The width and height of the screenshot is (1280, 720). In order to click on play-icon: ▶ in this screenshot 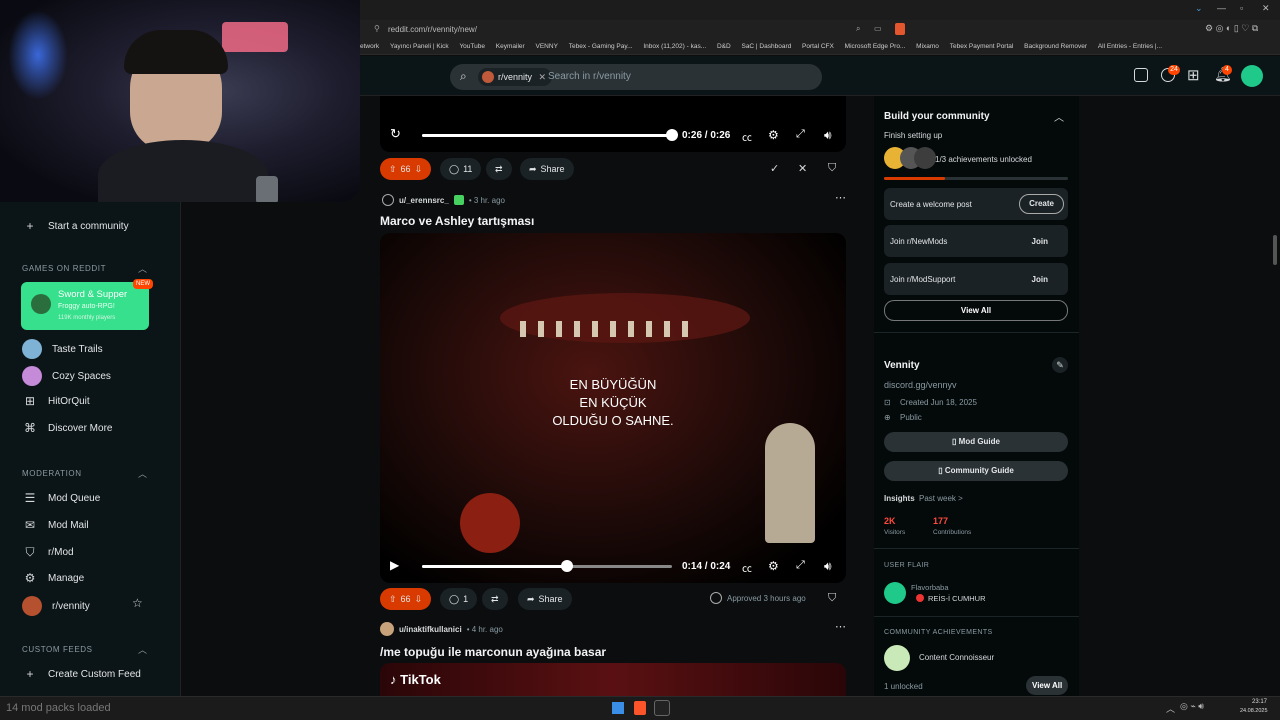, I will do `click(394, 565)`.